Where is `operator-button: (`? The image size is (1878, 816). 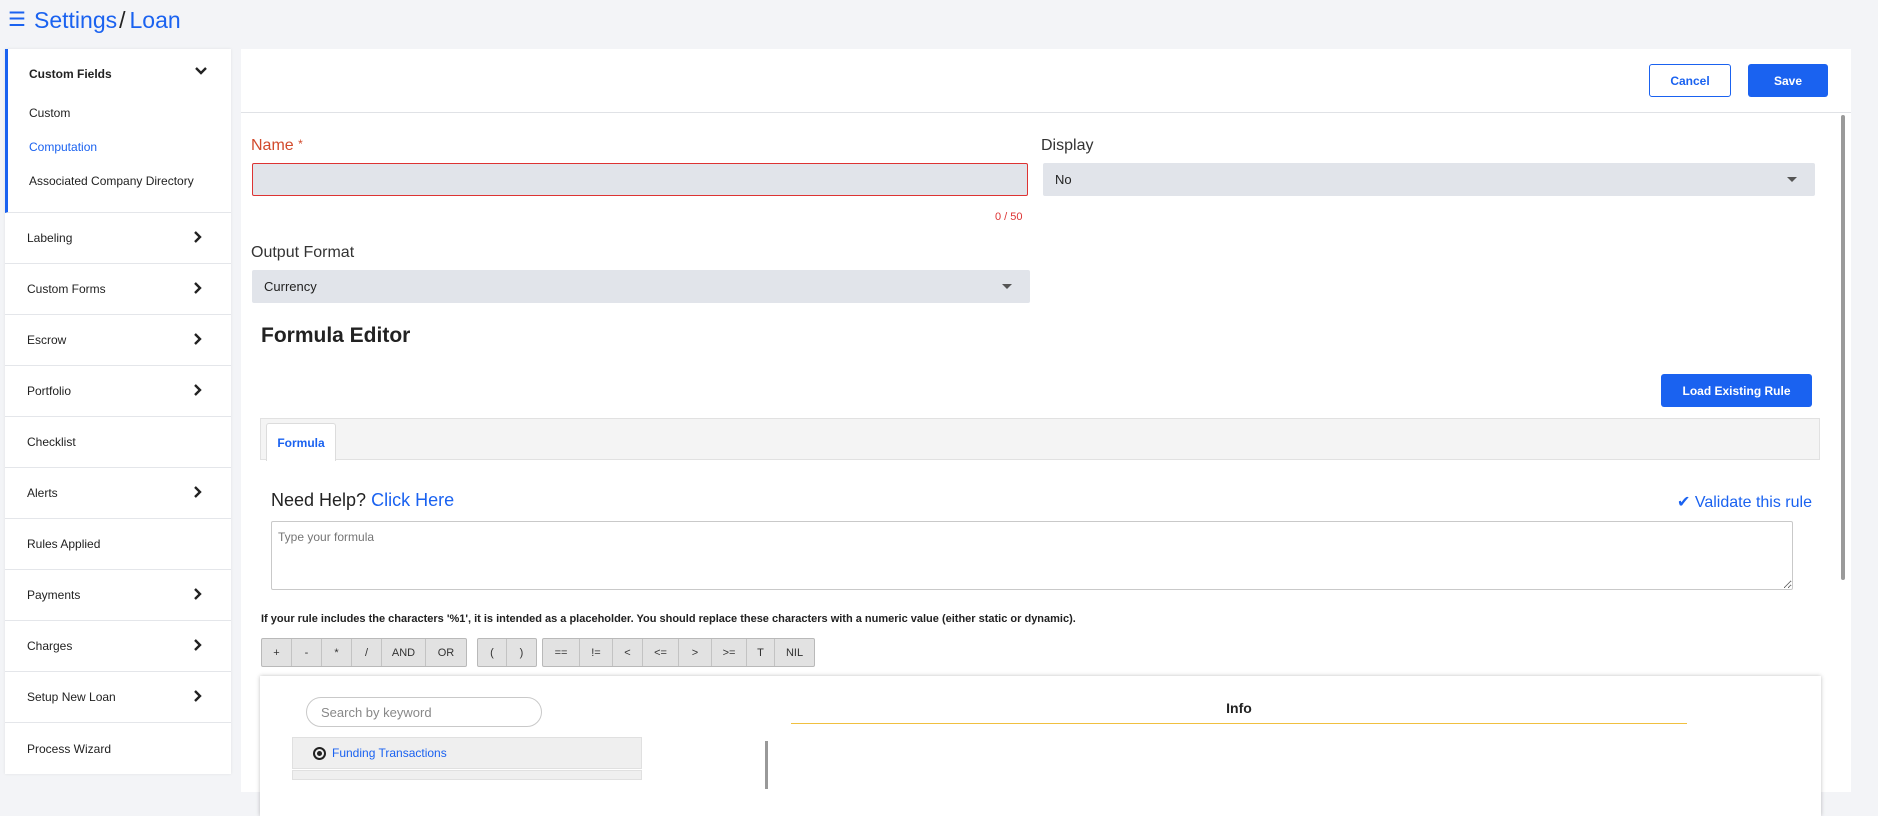 operator-button: ( is located at coordinates (492, 652).